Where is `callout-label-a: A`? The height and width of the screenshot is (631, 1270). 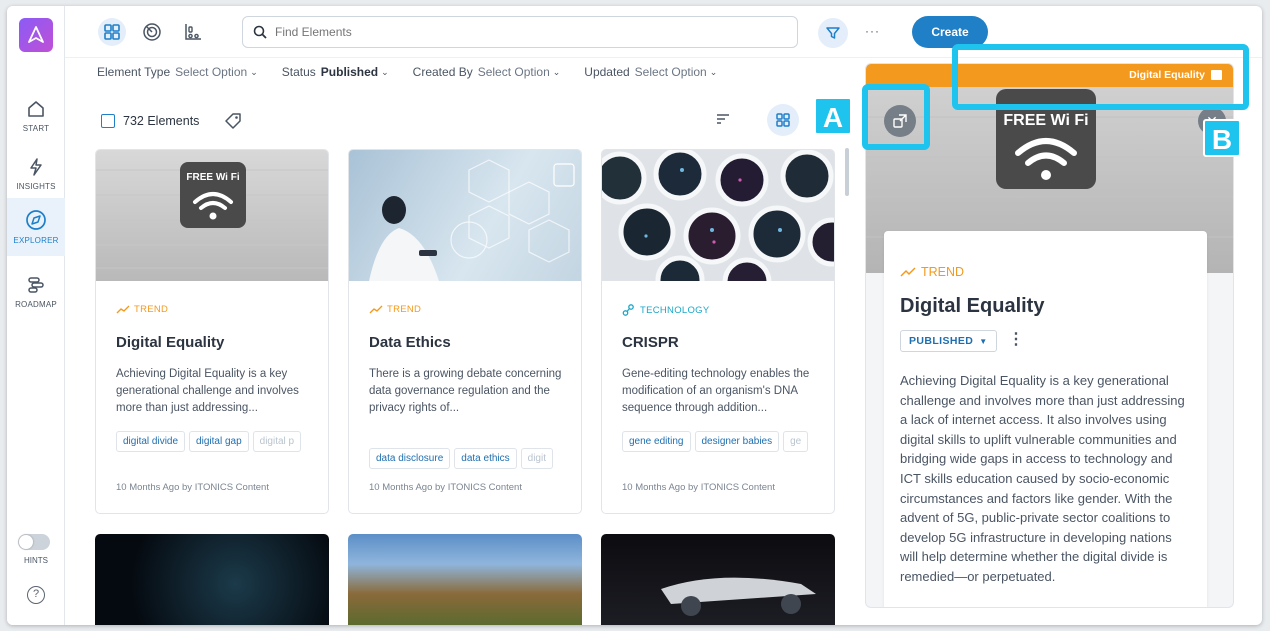
callout-label-a: A is located at coordinates (833, 116).